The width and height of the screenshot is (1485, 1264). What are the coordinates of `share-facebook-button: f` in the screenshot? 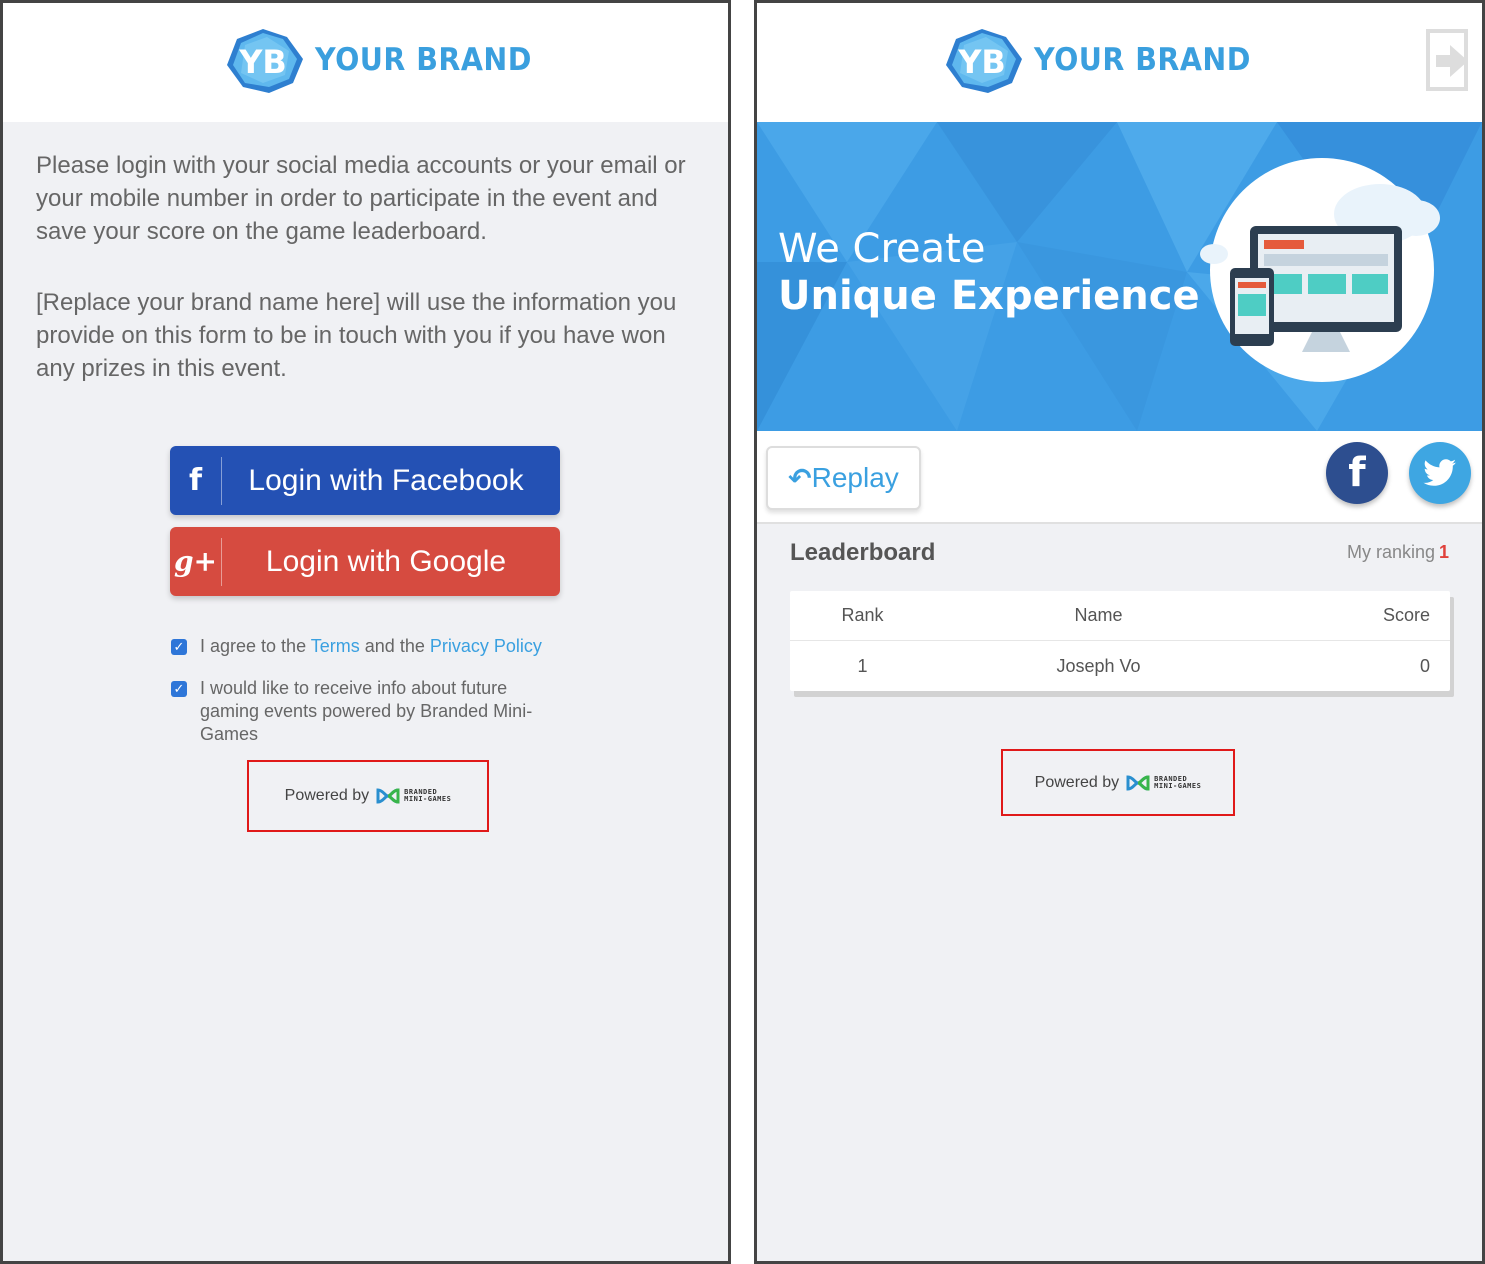 It's located at (1357, 473).